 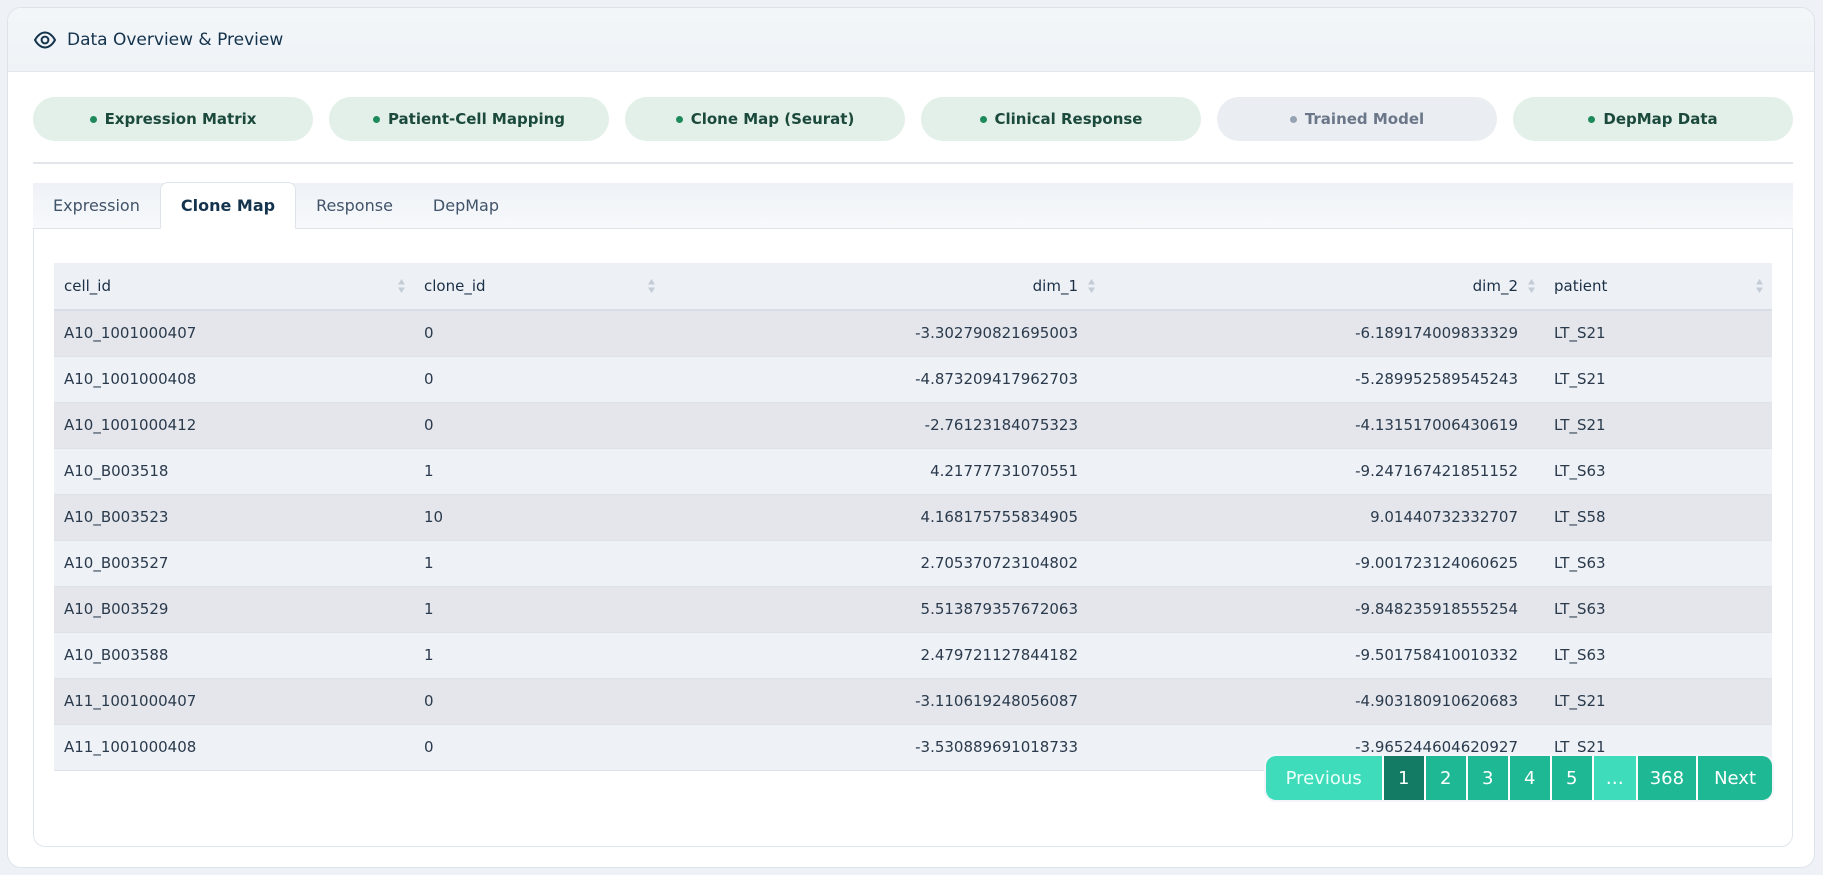 I want to click on cell-id-cell: A11_1001000408, so click(x=234, y=747).